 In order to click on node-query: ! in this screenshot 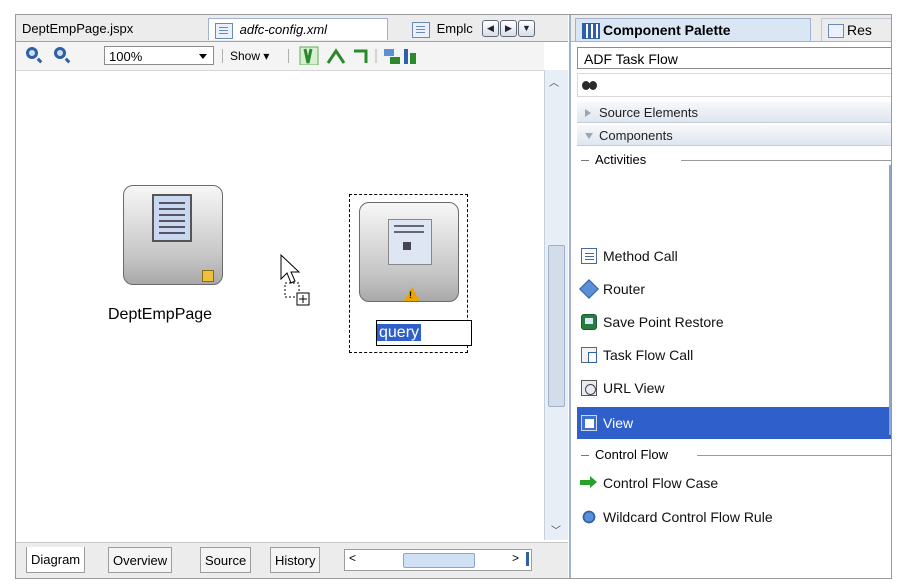, I will do `click(409, 252)`.